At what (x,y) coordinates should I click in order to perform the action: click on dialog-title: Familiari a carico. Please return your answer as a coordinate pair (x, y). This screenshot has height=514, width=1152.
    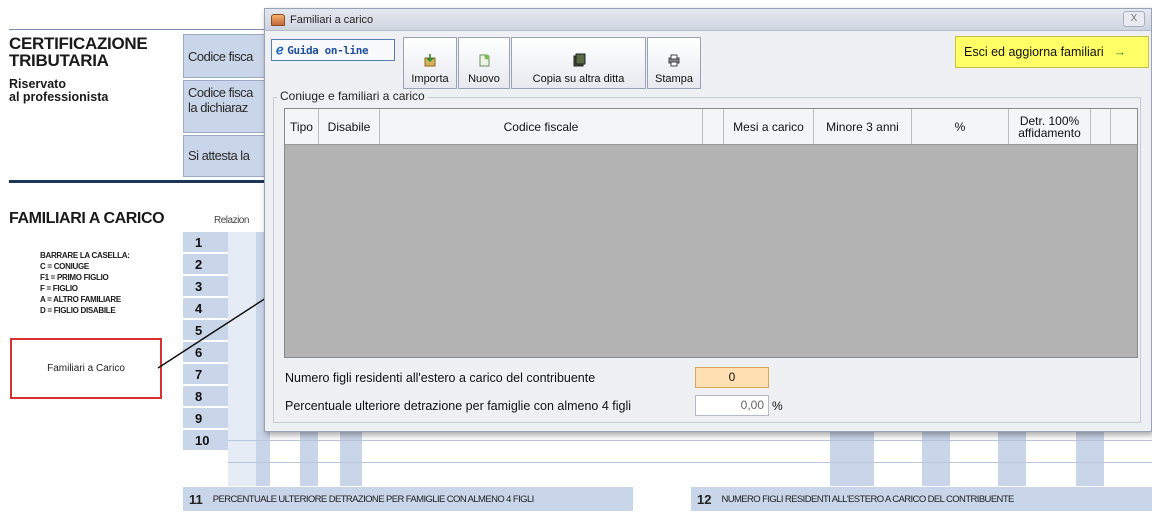
    Looking at the image, I should click on (332, 19).